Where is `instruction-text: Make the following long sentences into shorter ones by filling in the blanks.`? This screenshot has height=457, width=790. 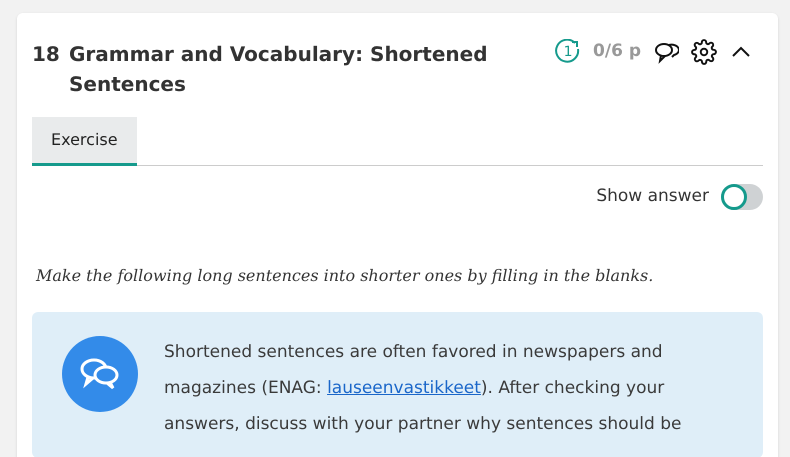
instruction-text: Make the following long sentences into shorter ones by filling in the blanks. is located at coordinates (345, 276).